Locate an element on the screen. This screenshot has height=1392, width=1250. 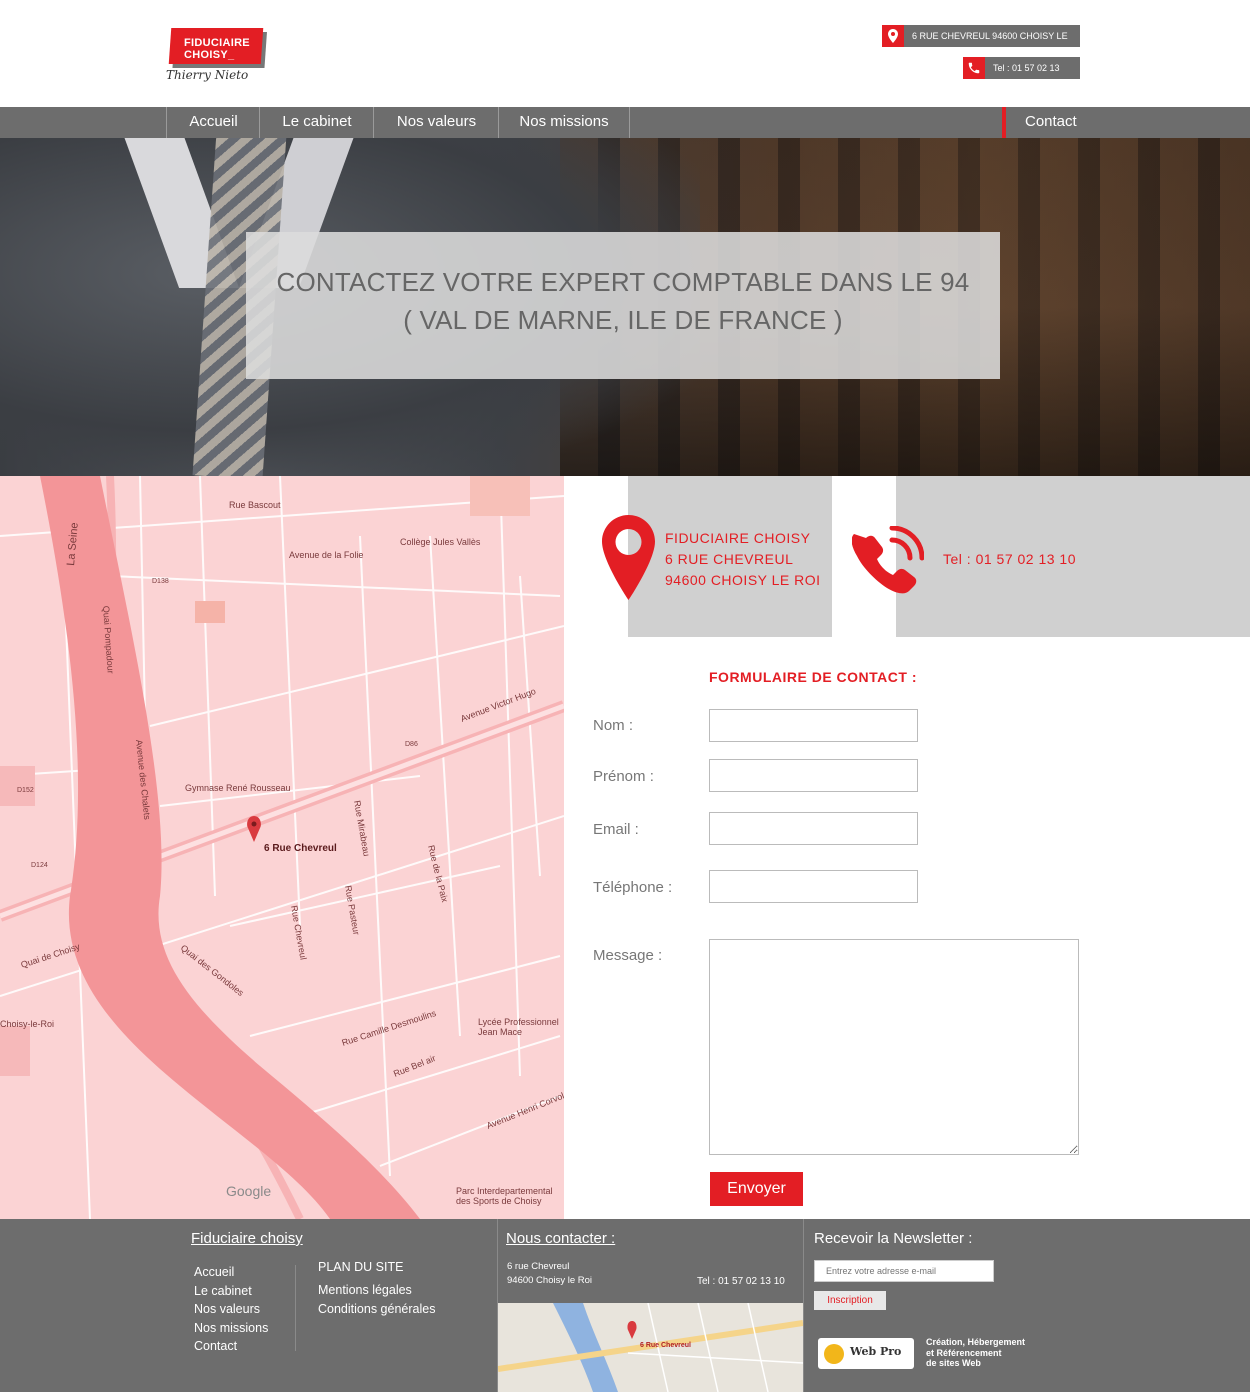
footer-link-nos-missions: Nos missions is located at coordinates (231, 1328).